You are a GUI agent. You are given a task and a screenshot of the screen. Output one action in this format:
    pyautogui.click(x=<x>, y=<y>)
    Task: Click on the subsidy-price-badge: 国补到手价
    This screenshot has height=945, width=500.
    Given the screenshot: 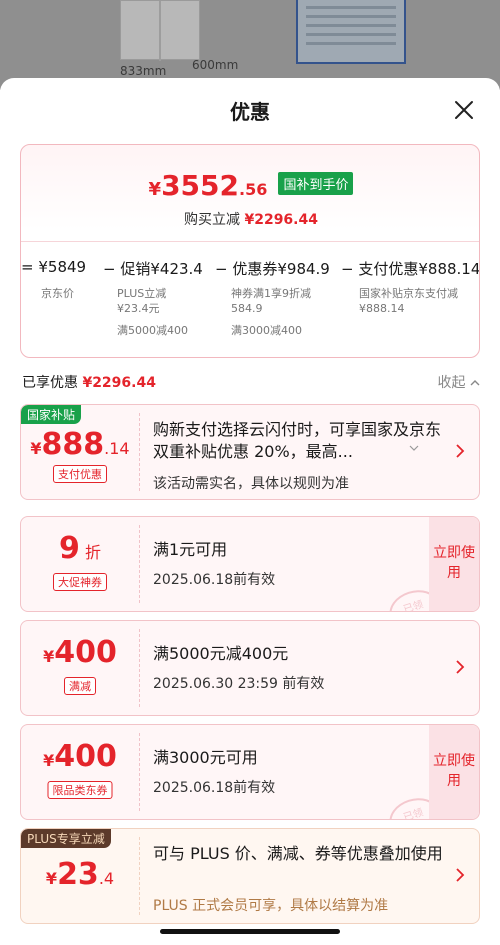 What is the action you would take?
    pyautogui.click(x=316, y=183)
    